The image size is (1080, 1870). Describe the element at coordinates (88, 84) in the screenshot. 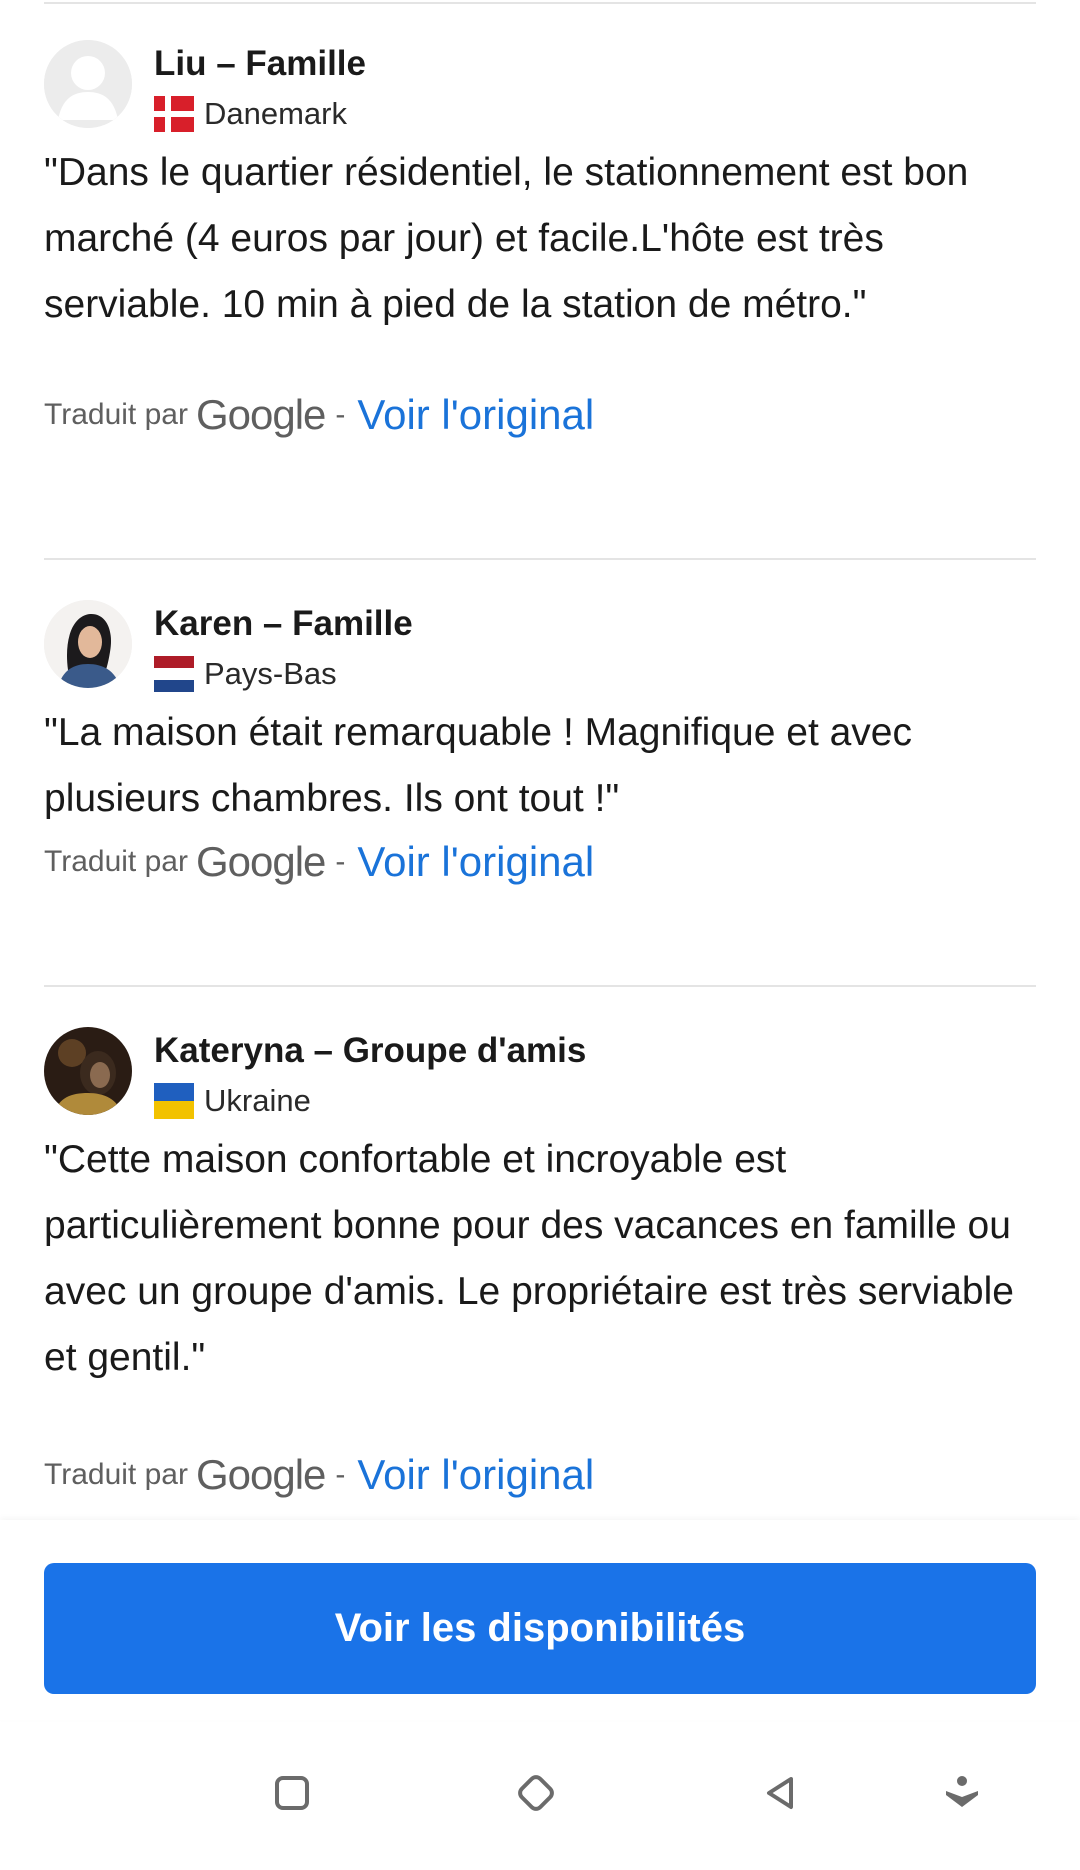

I see `default-avatar-icon` at that location.